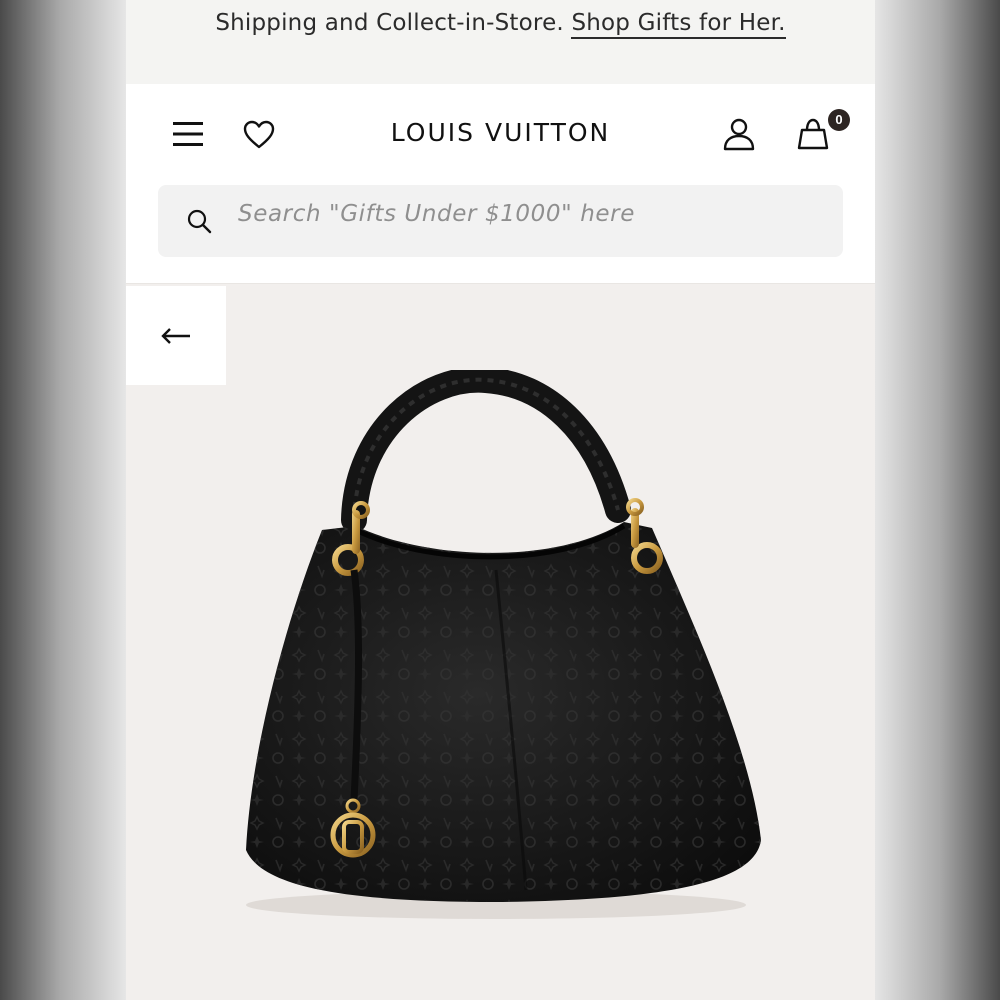 The height and width of the screenshot is (1000, 1000). What do you see at coordinates (500, 132) in the screenshot?
I see `brand-logo: LOUIS VUITTON` at bounding box center [500, 132].